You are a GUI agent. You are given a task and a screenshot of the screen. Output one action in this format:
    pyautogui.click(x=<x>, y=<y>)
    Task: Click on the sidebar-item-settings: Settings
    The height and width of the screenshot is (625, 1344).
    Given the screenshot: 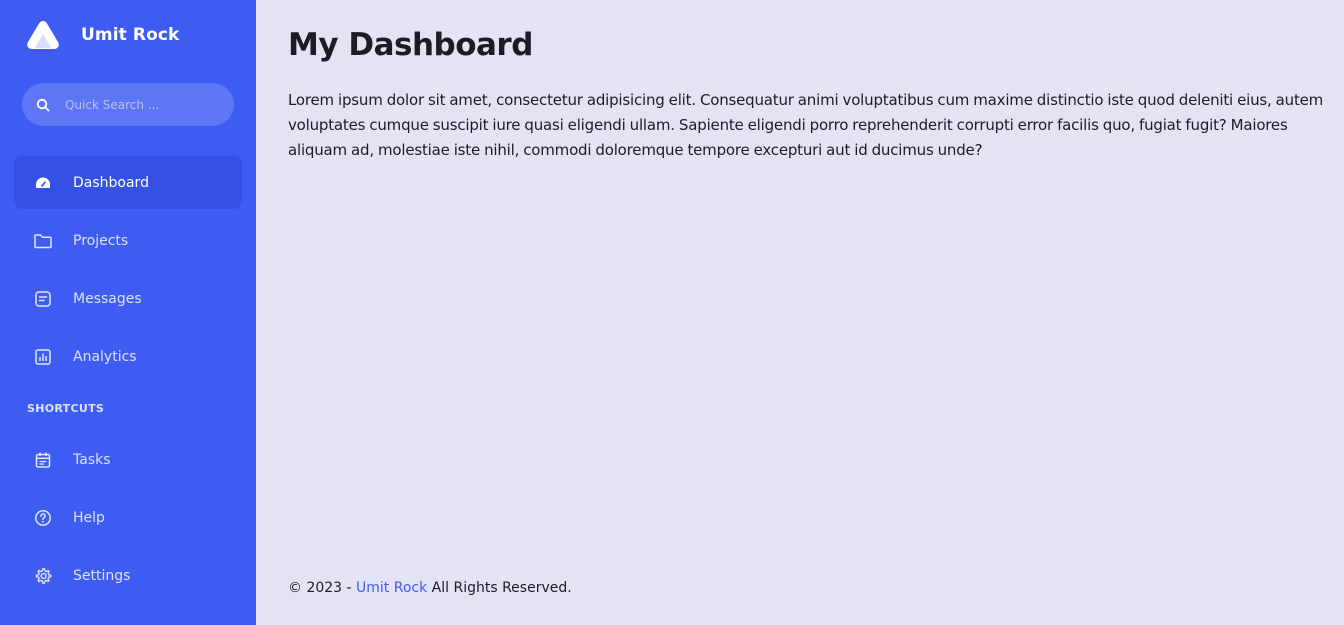 What is the action you would take?
    pyautogui.click(x=128, y=575)
    